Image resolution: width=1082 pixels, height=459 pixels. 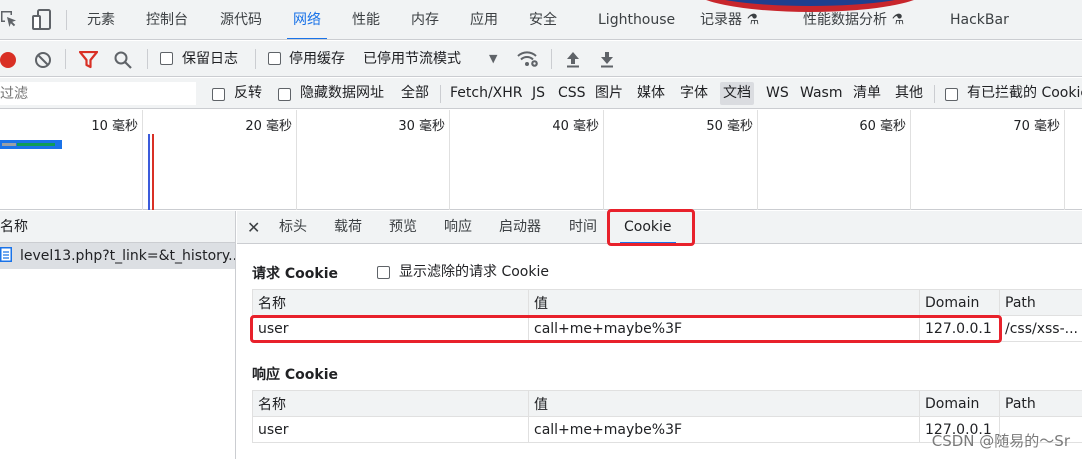 I want to click on request-timing-bar, so click(x=31, y=144).